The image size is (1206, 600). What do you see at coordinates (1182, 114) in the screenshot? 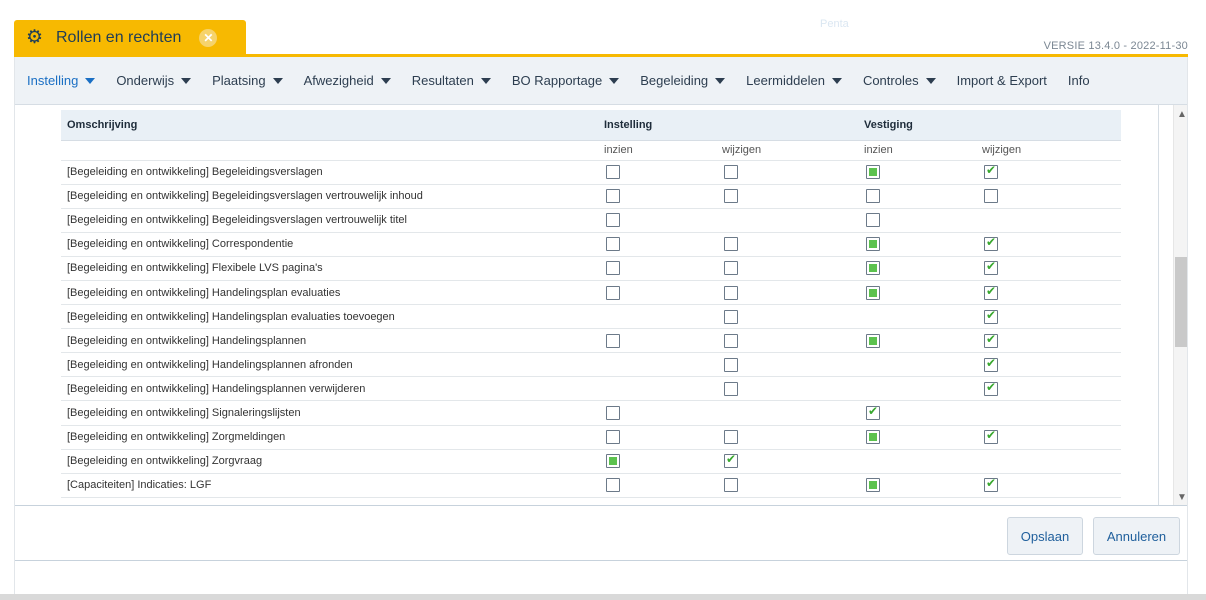
I see `scroll-up-icon: ▲` at bounding box center [1182, 114].